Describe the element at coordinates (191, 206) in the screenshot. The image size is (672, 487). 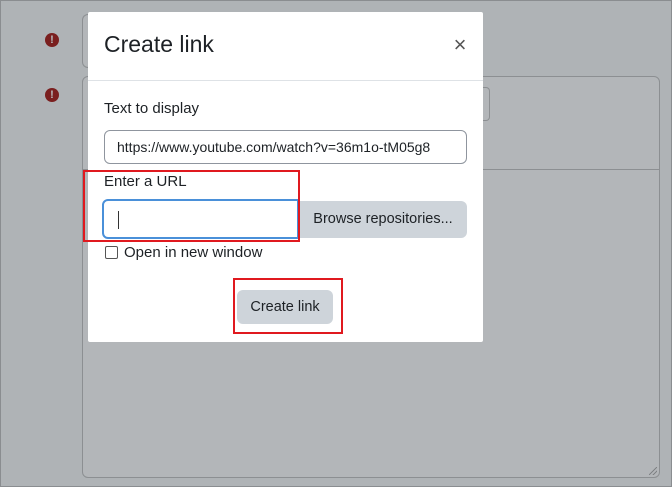
I see `url-field-highlight` at that location.